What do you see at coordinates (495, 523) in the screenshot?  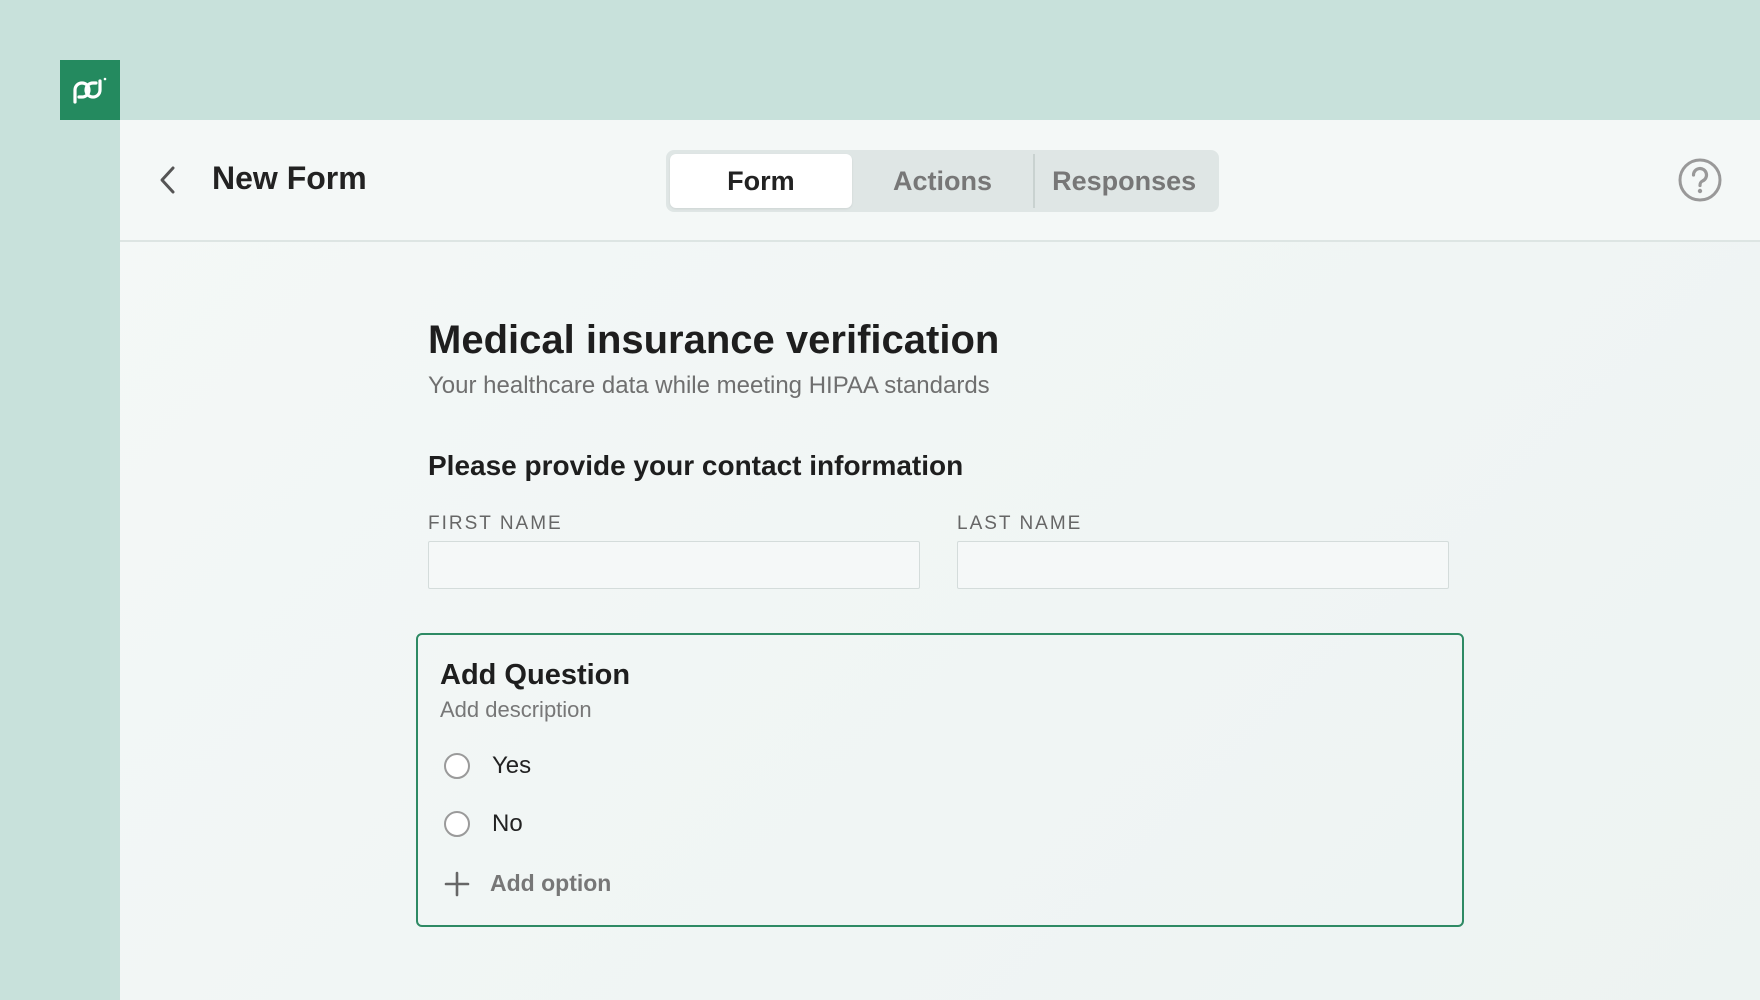 I see `first-name-label: FIRST NAME` at bounding box center [495, 523].